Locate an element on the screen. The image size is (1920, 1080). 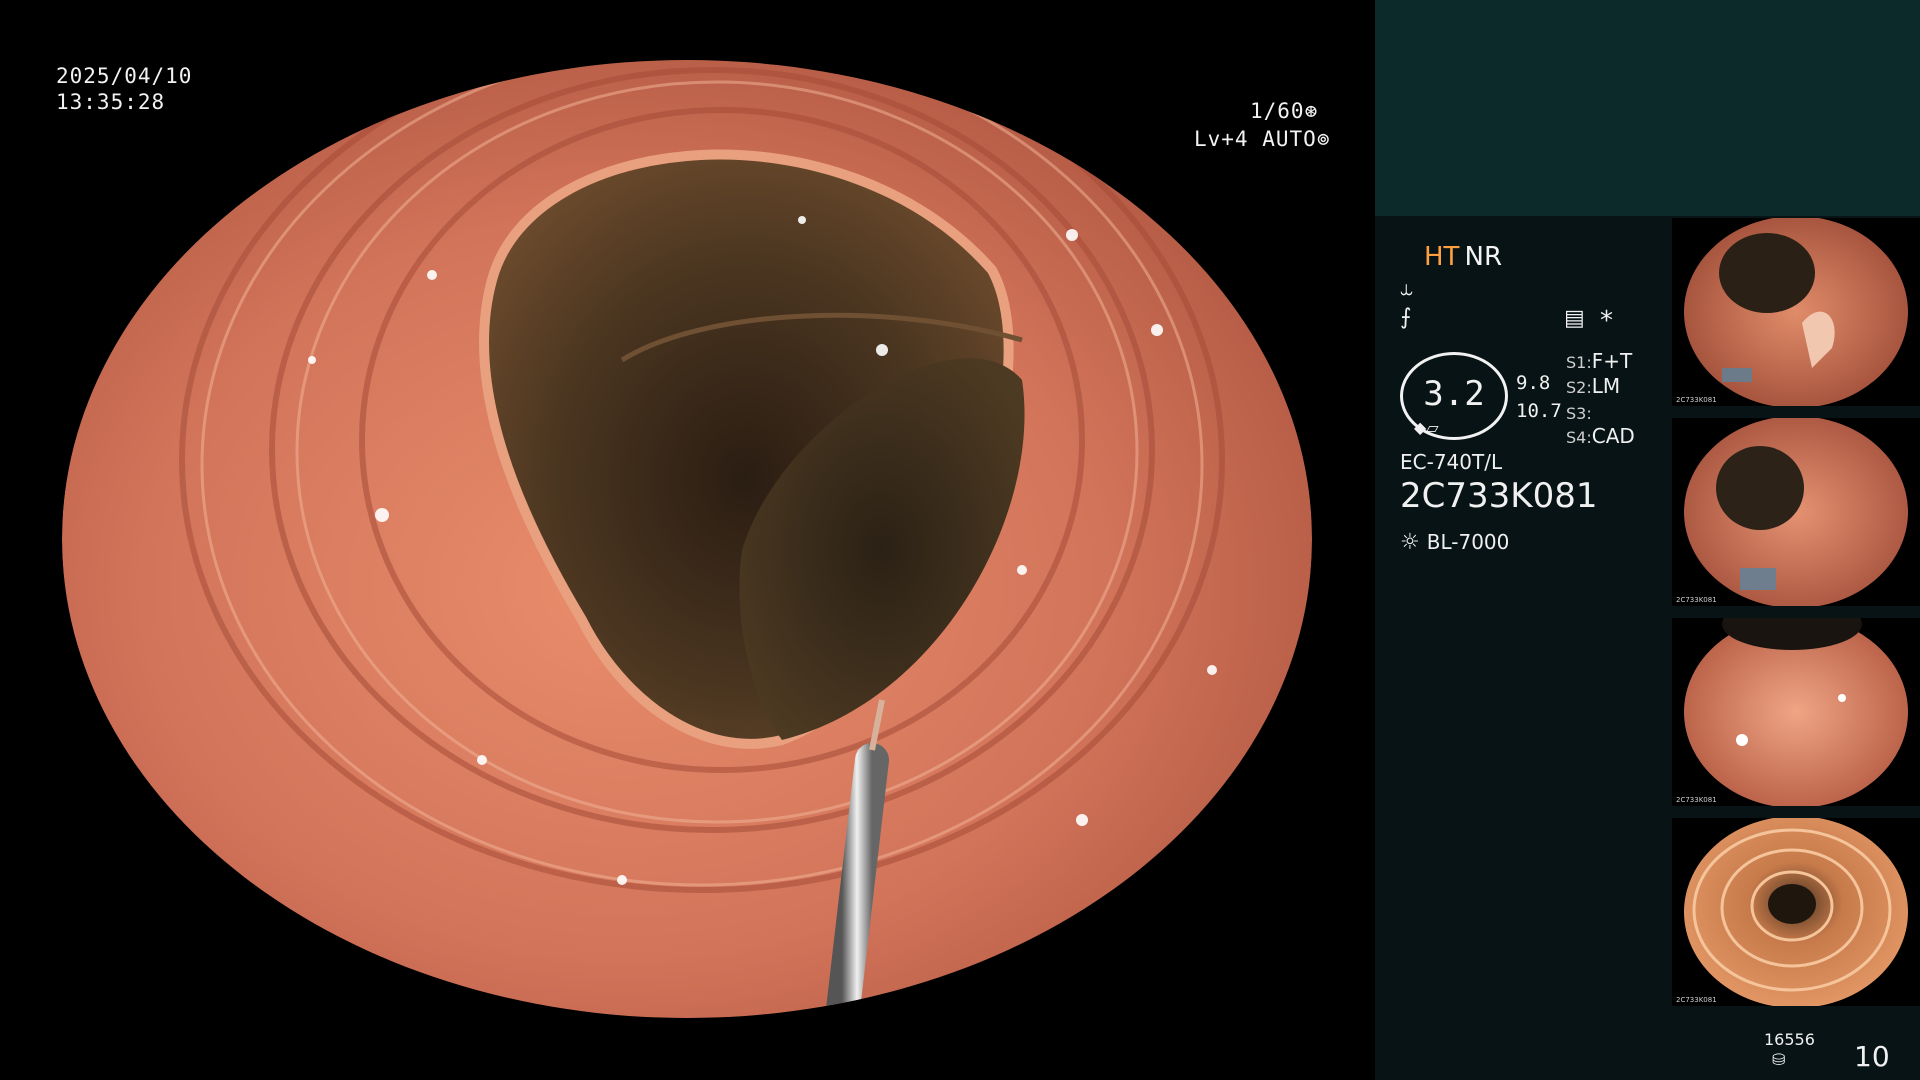
thumbnail-3: 2C733K081 is located at coordinates (1796, 712).